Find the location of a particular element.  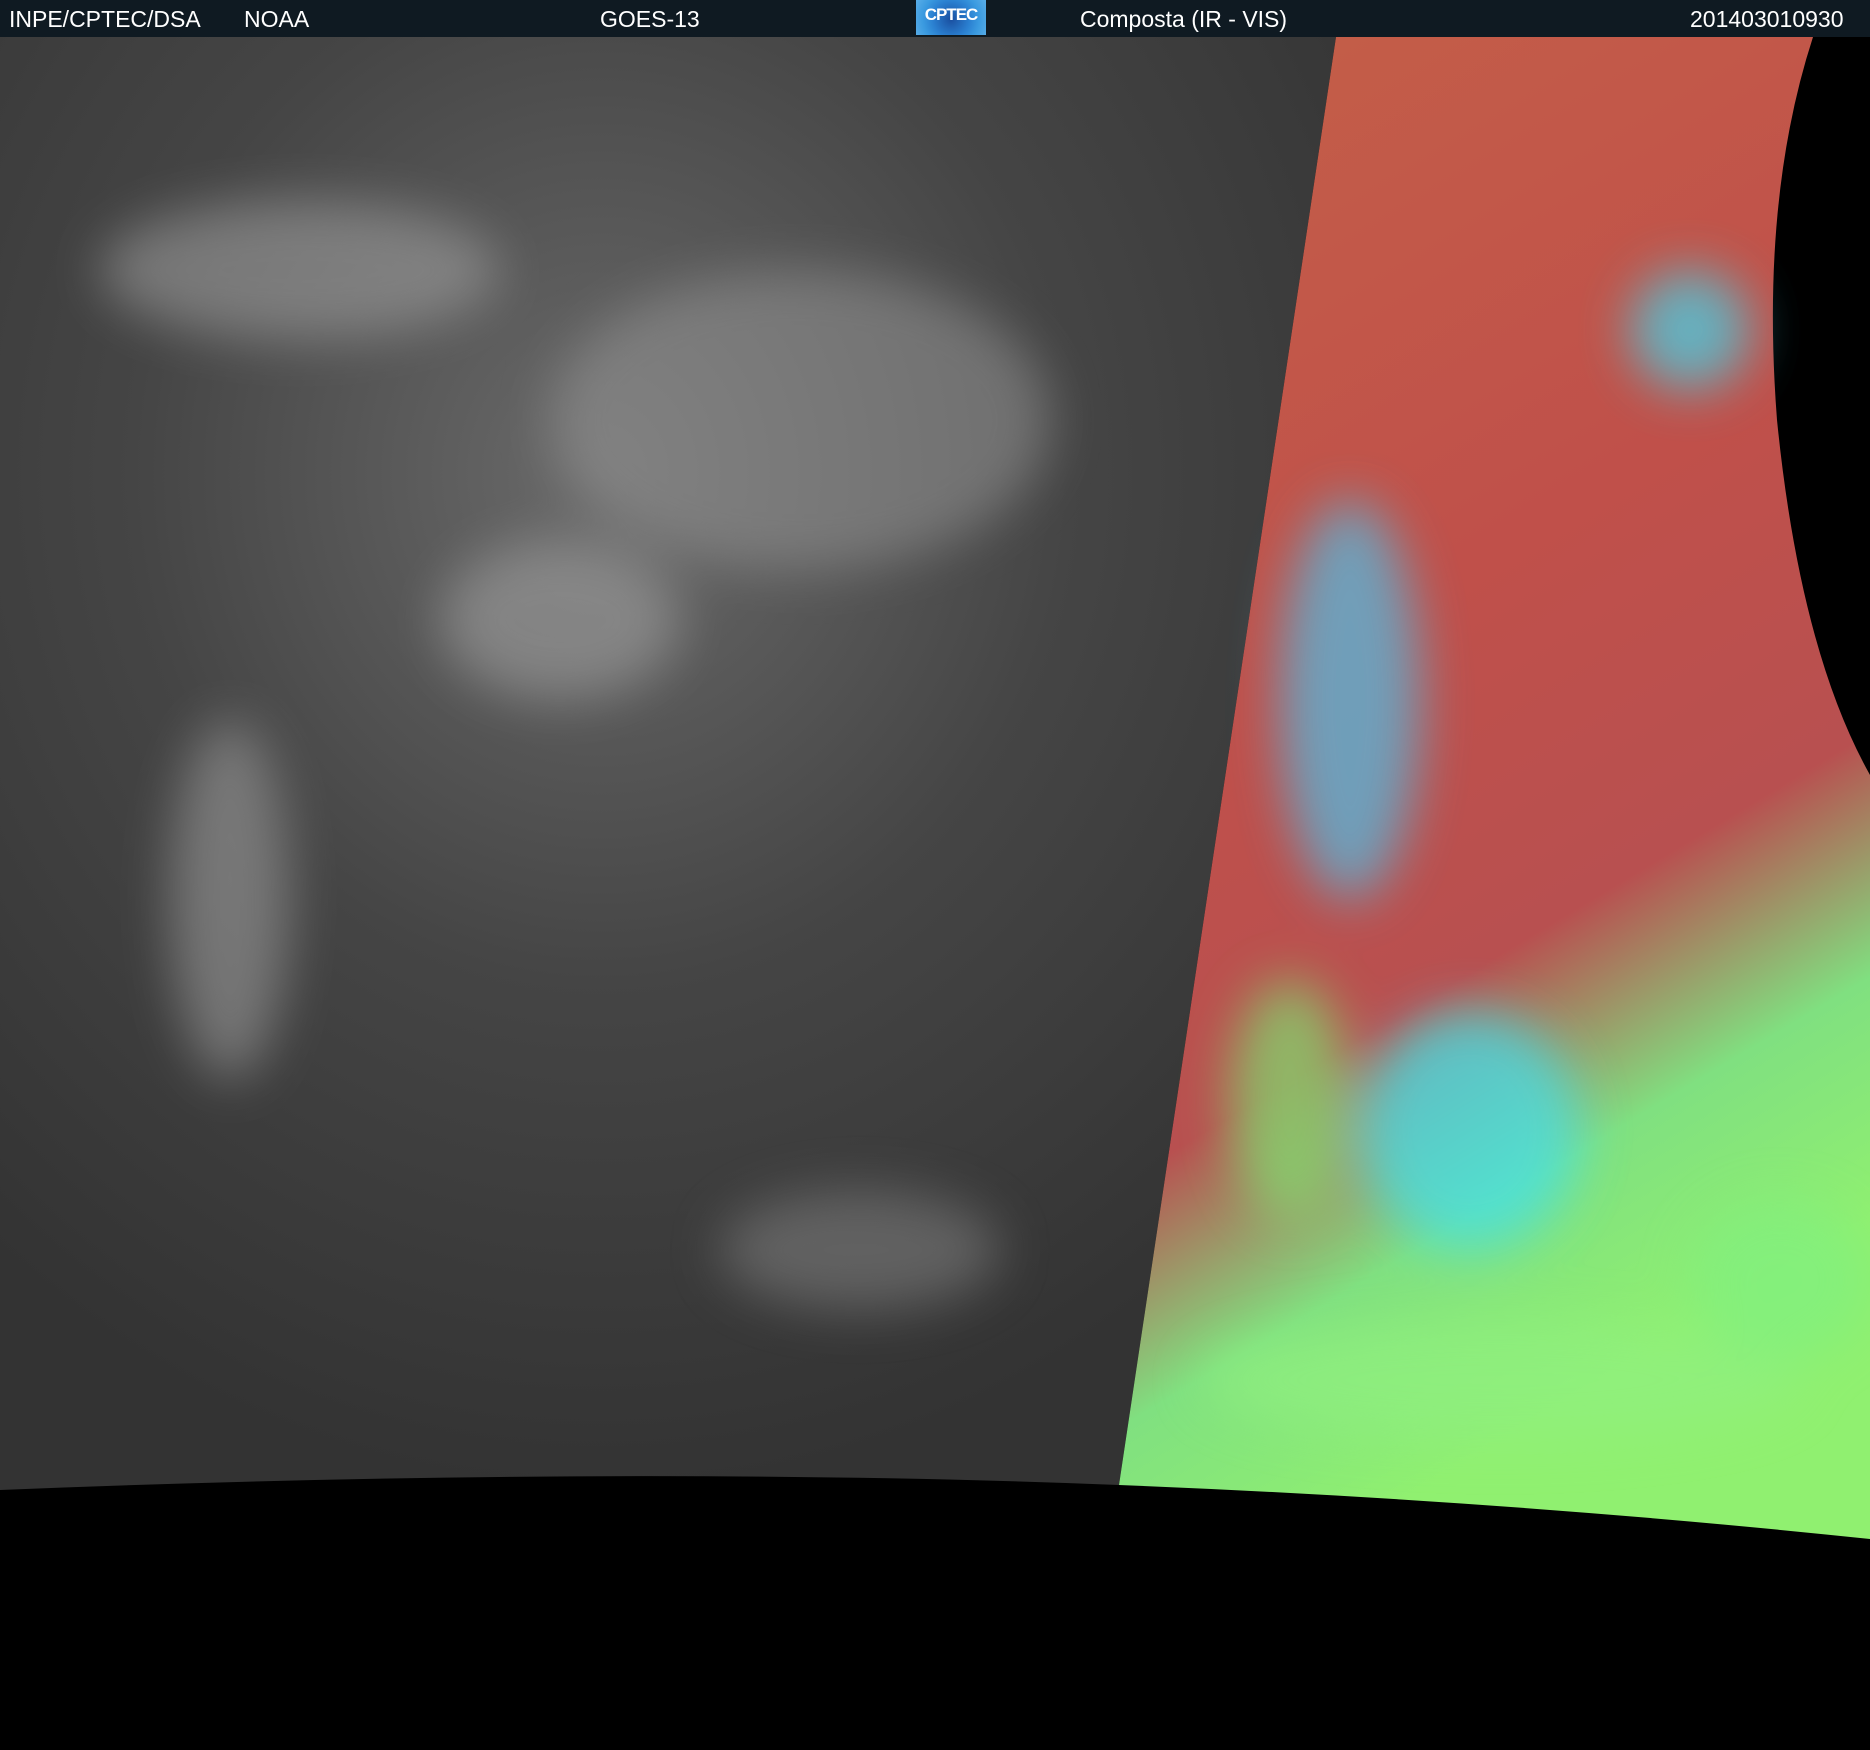

satellite-label: GOES-13 is located at coordinates (650, 19).